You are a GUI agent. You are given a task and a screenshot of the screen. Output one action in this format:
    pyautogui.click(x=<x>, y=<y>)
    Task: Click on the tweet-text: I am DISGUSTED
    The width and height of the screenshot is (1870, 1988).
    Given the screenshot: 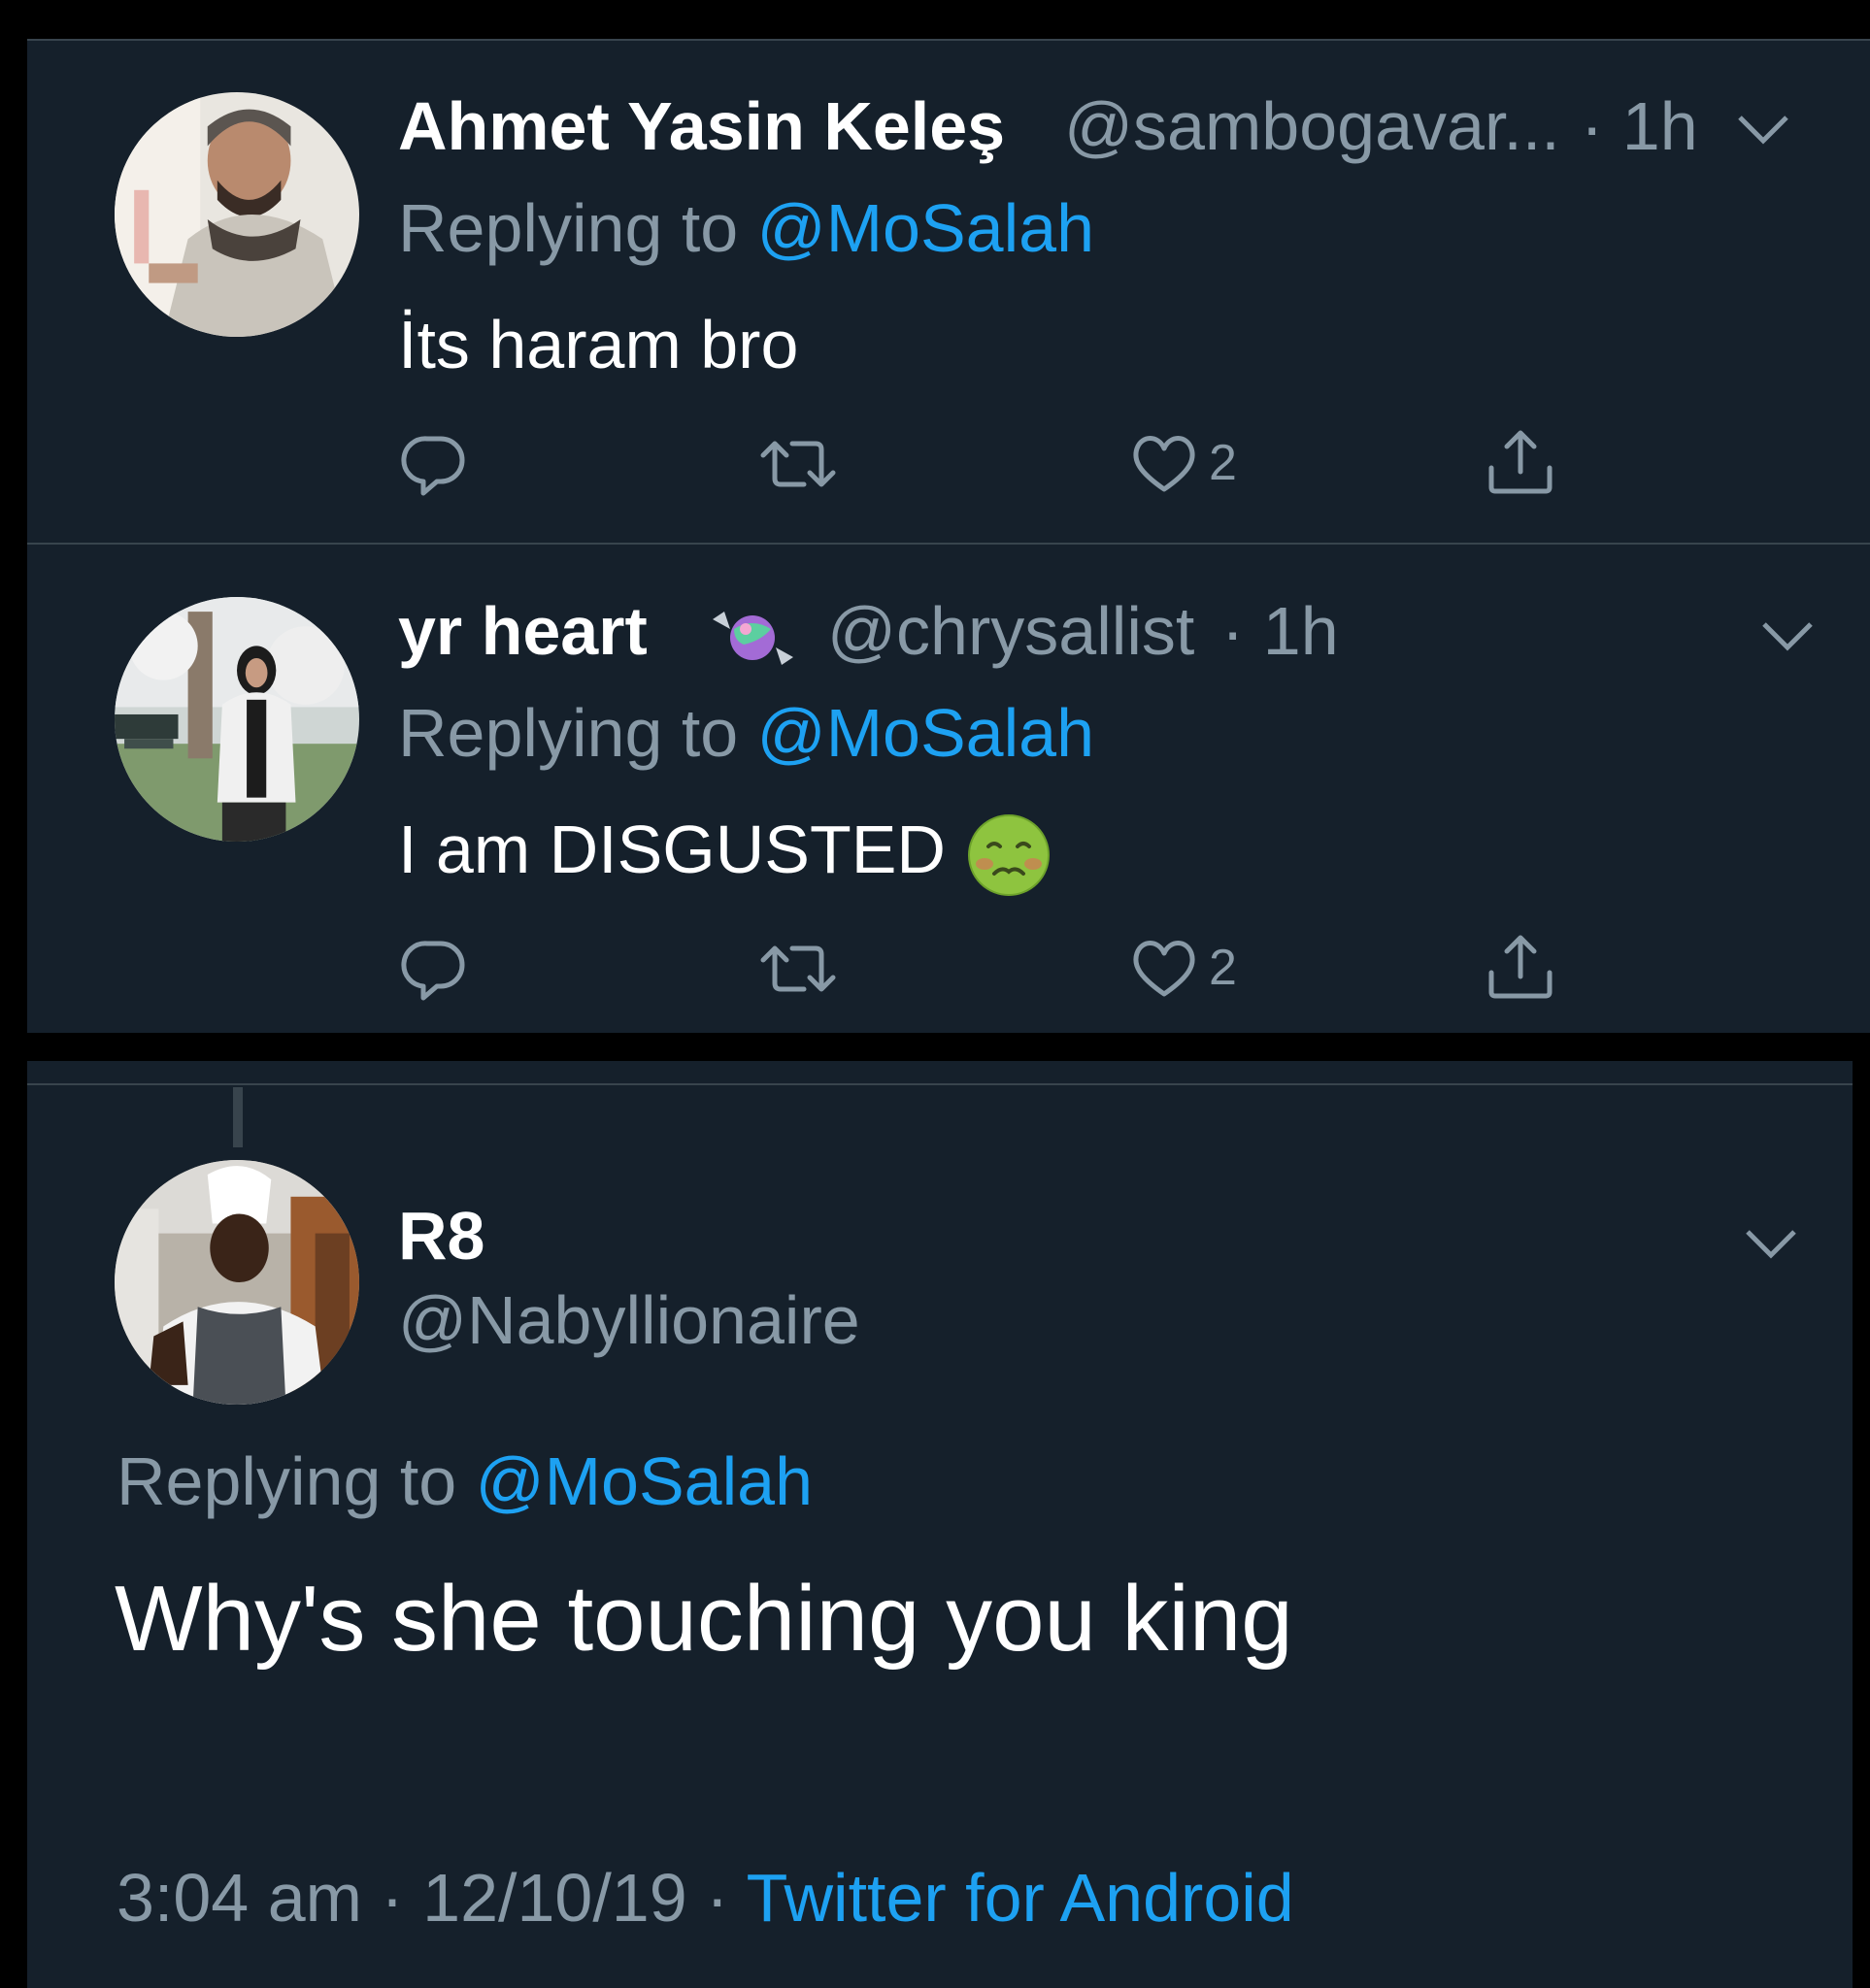 What is the action you would take?
    pyautogui.click(x=672, y=849)
    